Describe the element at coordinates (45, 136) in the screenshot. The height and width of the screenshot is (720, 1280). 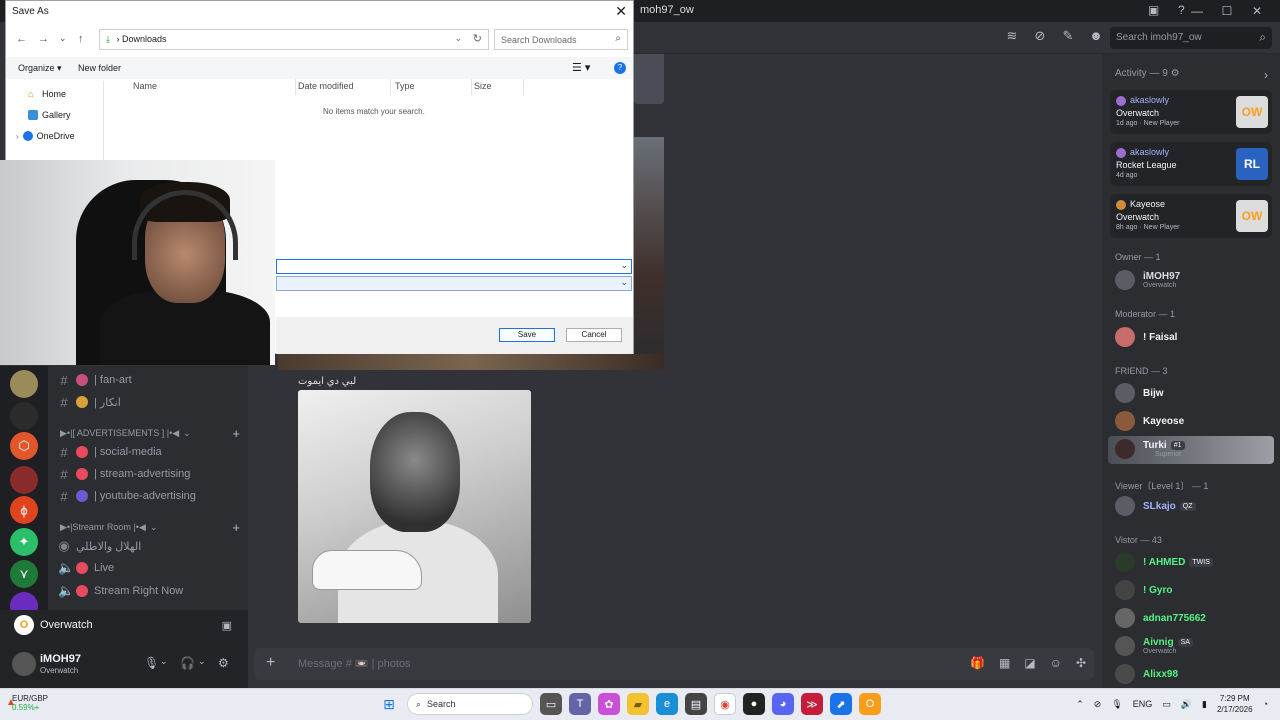
I see `nav-item-onedrive: › OneDrive` at that location.